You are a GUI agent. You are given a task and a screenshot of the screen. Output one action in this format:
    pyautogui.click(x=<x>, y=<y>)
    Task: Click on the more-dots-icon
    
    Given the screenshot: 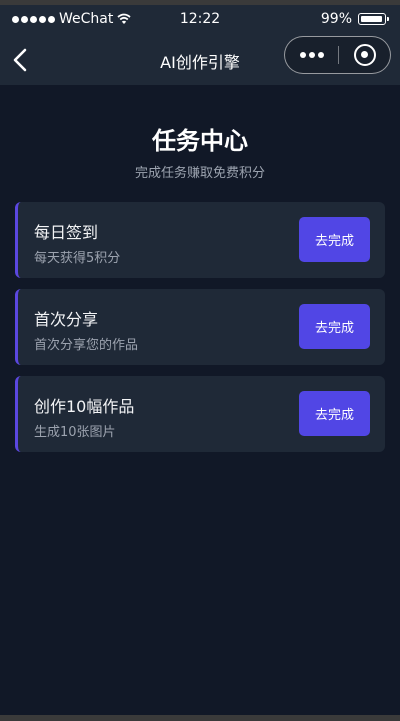 What is the action you would take?
    pyautogui.click(x=302, y=55)
    